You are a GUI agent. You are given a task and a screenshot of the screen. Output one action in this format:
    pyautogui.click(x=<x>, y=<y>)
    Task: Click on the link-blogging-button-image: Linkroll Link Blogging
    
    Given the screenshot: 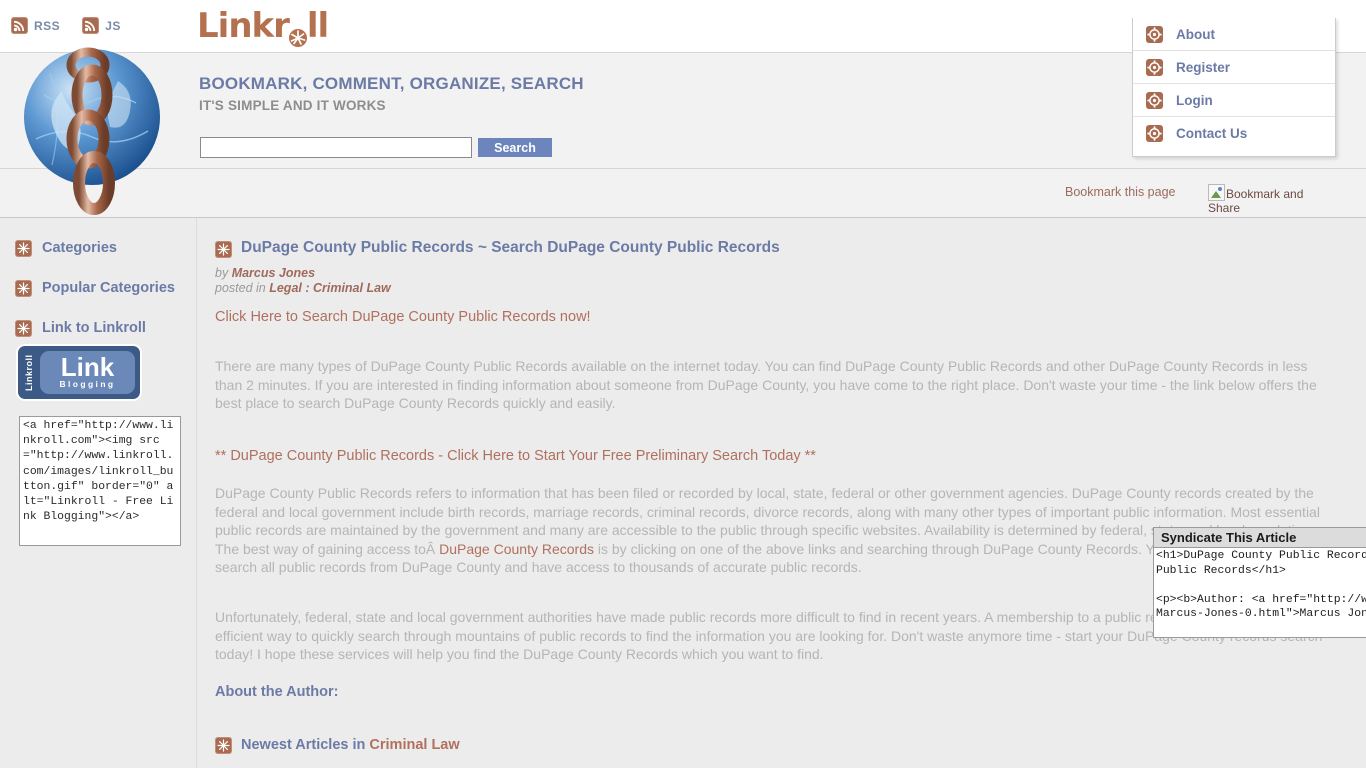 What is the action you would take?
    pyautogui.click(x=79, y=372)
    